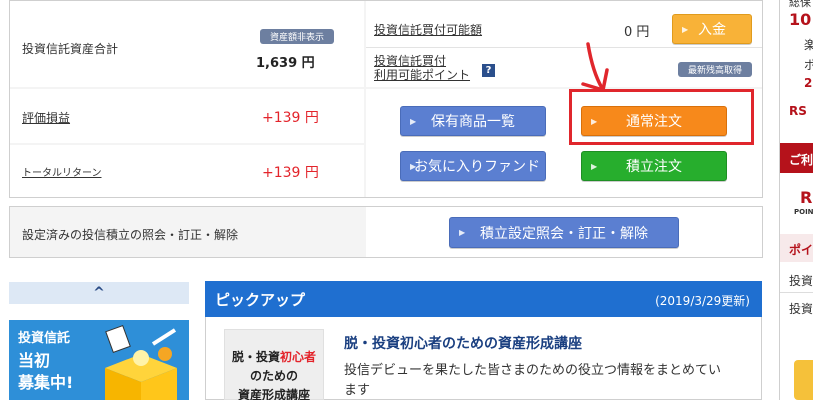  What do you see at coordinates (285, 63) in the screenshot?
I see `total-assets-value: 1,639 円` at bounding box center [285, 63].